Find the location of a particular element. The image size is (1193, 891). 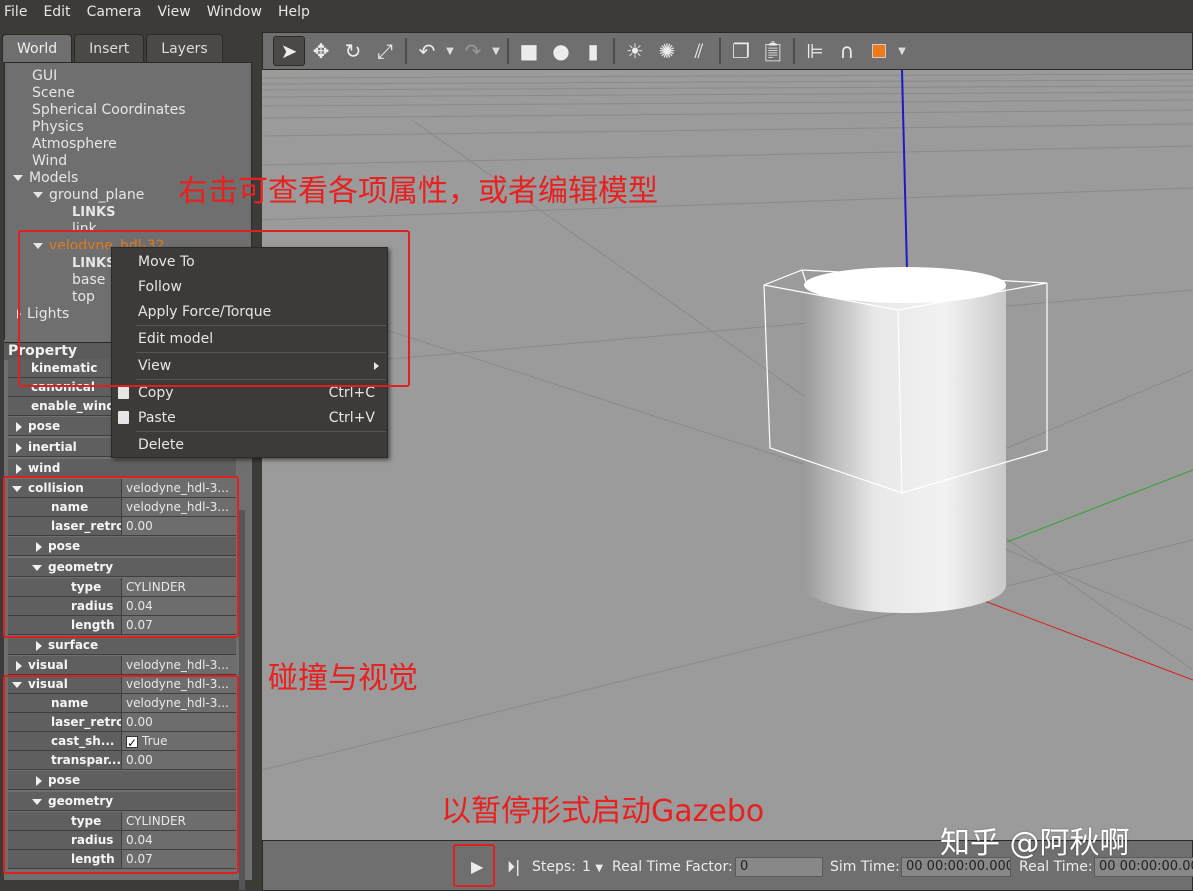

property-scrollbar is located at coordinates (242, 700).